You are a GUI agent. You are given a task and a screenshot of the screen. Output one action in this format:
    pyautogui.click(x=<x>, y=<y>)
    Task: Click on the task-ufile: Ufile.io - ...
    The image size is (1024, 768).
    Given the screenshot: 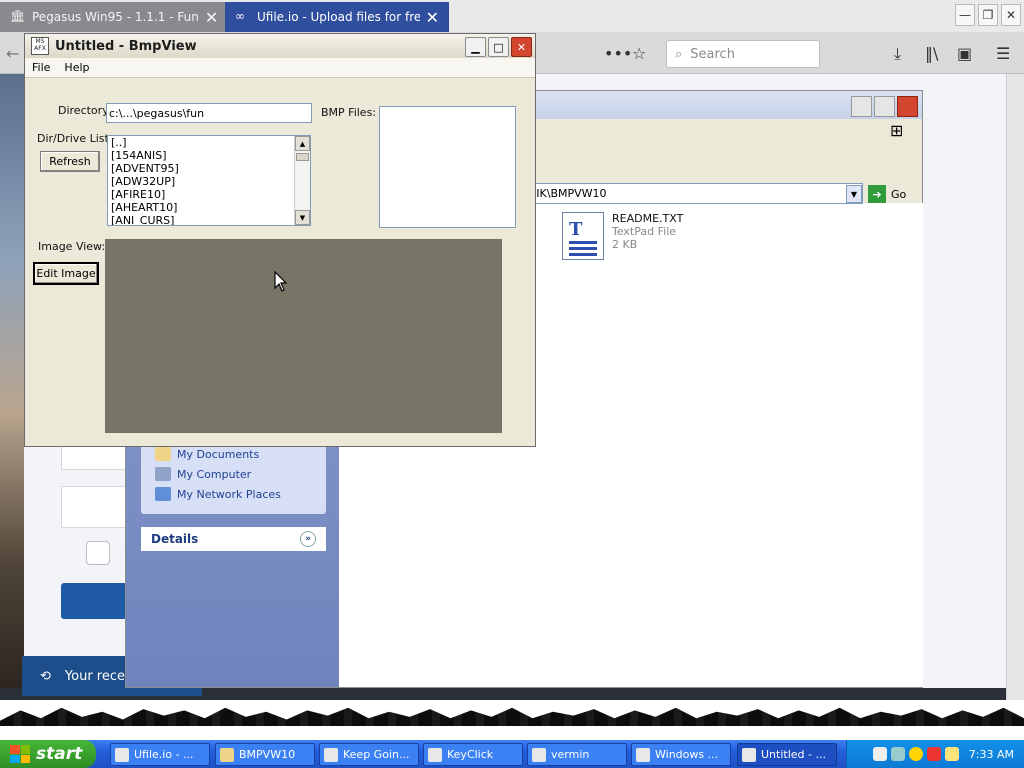 What is the action you would take?
    pyautogui.click(x=160, y=754)
    